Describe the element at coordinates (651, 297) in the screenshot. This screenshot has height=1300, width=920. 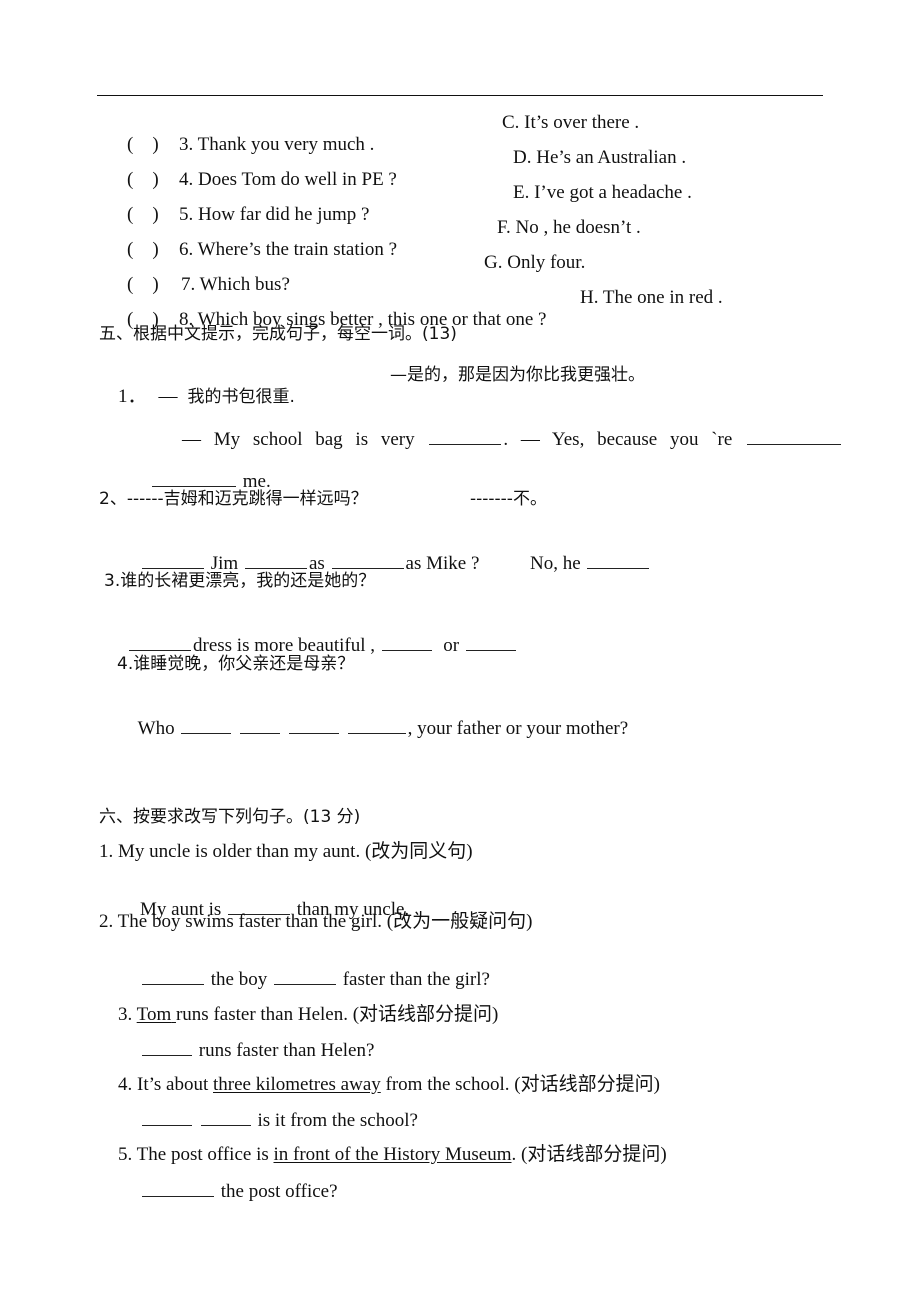
I see `answer-option: H. The one in red .` at that location.